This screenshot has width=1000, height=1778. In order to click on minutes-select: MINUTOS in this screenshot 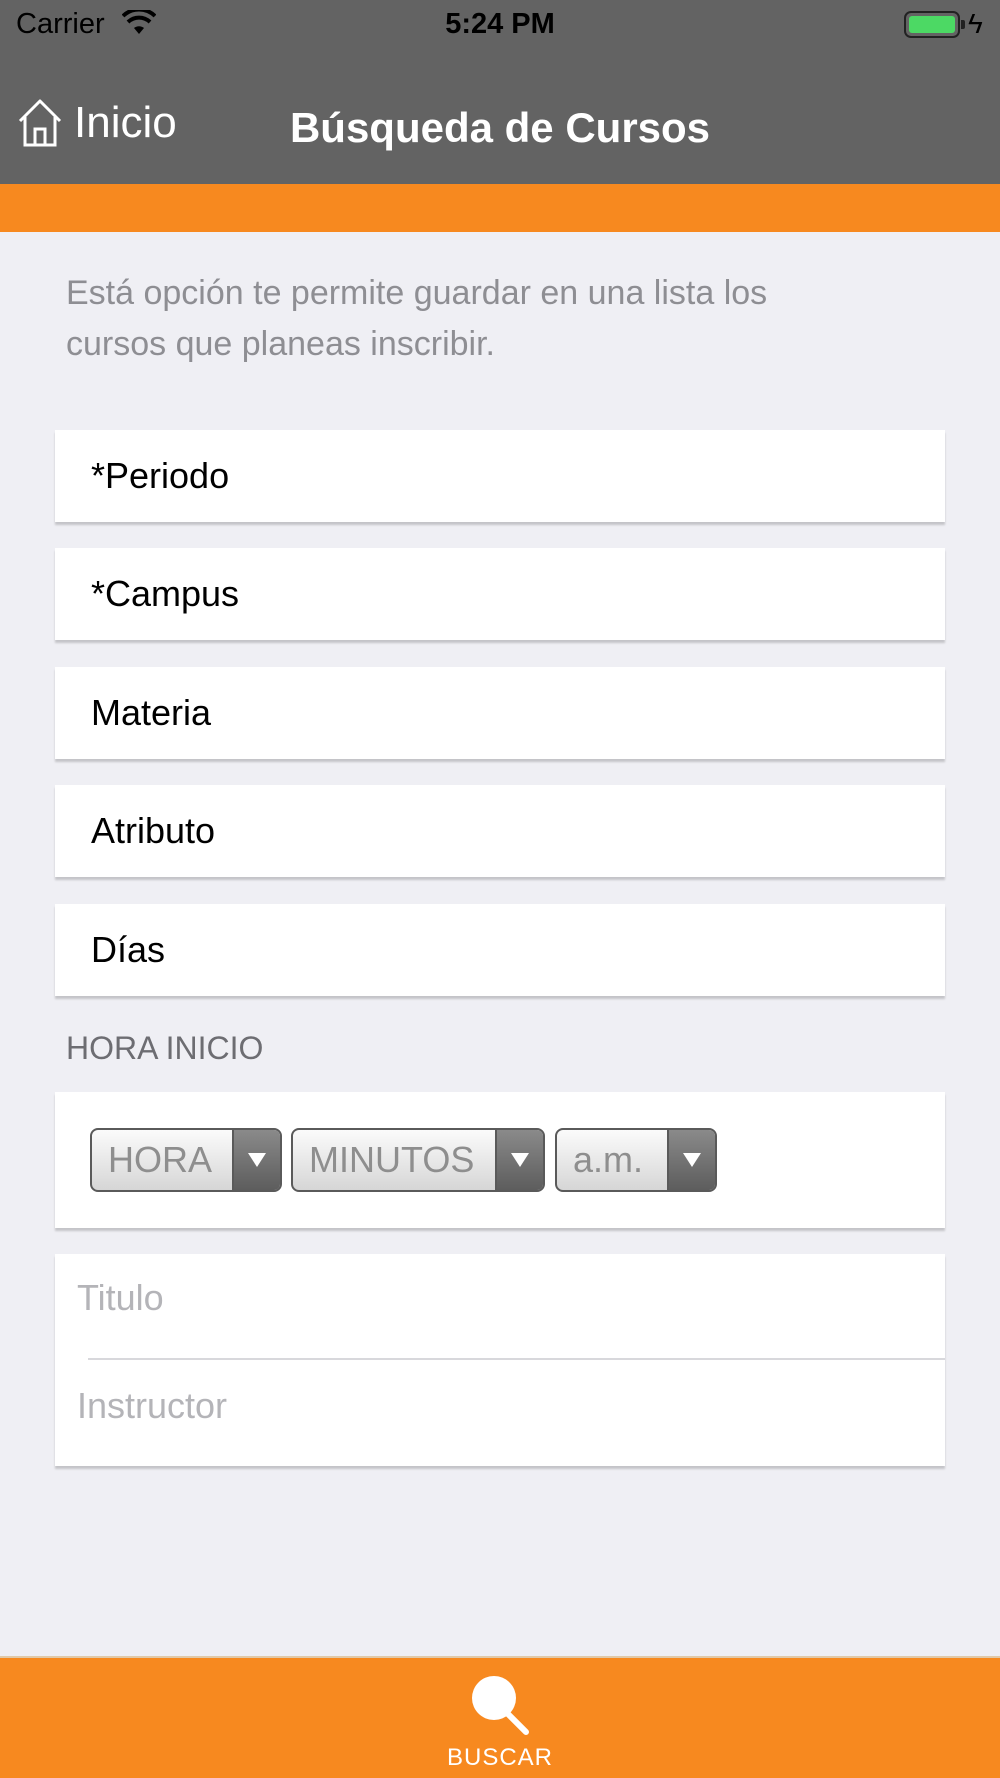, I will do `click(418, 1160)`.